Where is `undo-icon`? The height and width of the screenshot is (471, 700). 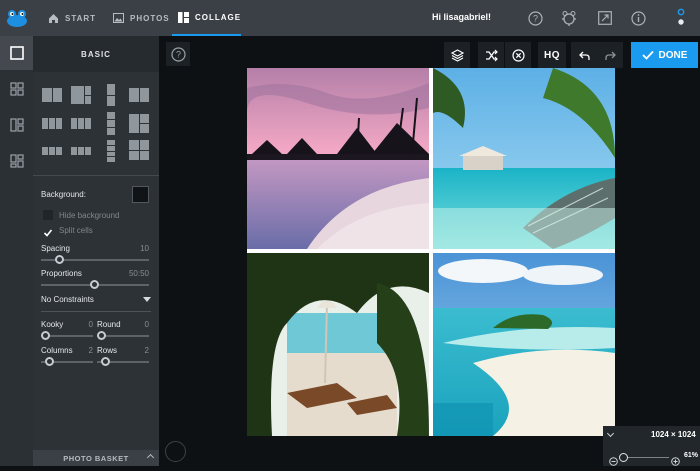 undo-icon is located at coordinates (584, 55).